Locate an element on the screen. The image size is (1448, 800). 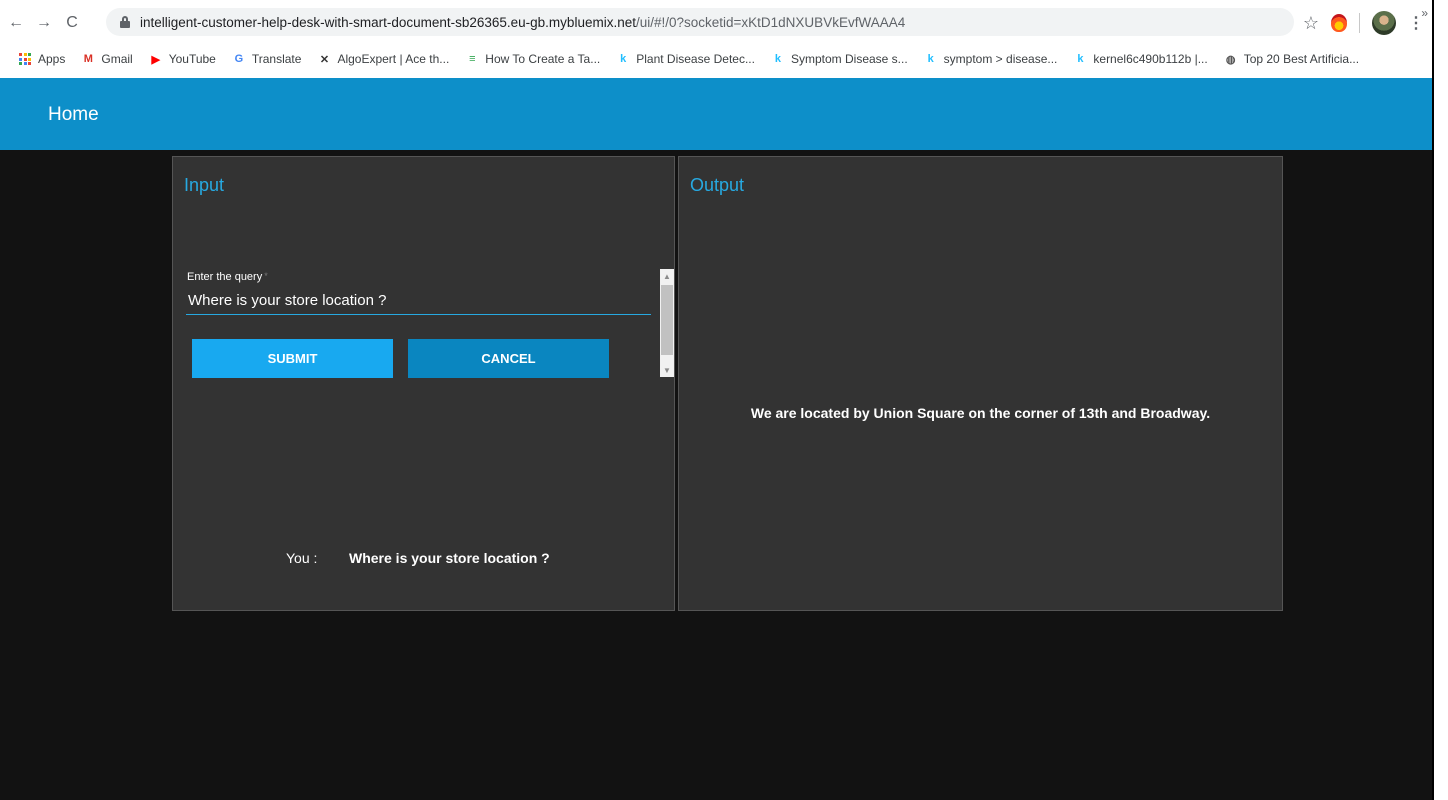
output-heading: Output is located at coordinates (717, 185).